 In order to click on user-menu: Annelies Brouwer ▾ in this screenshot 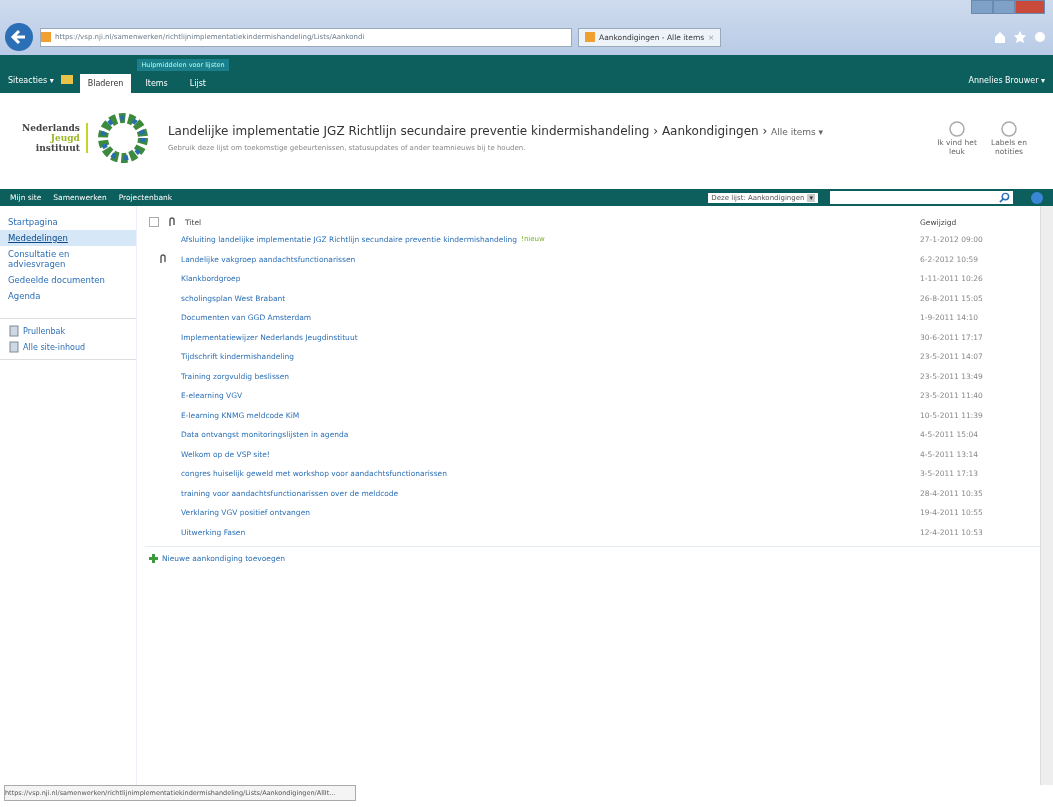, I will do `click(1006, 84)`.